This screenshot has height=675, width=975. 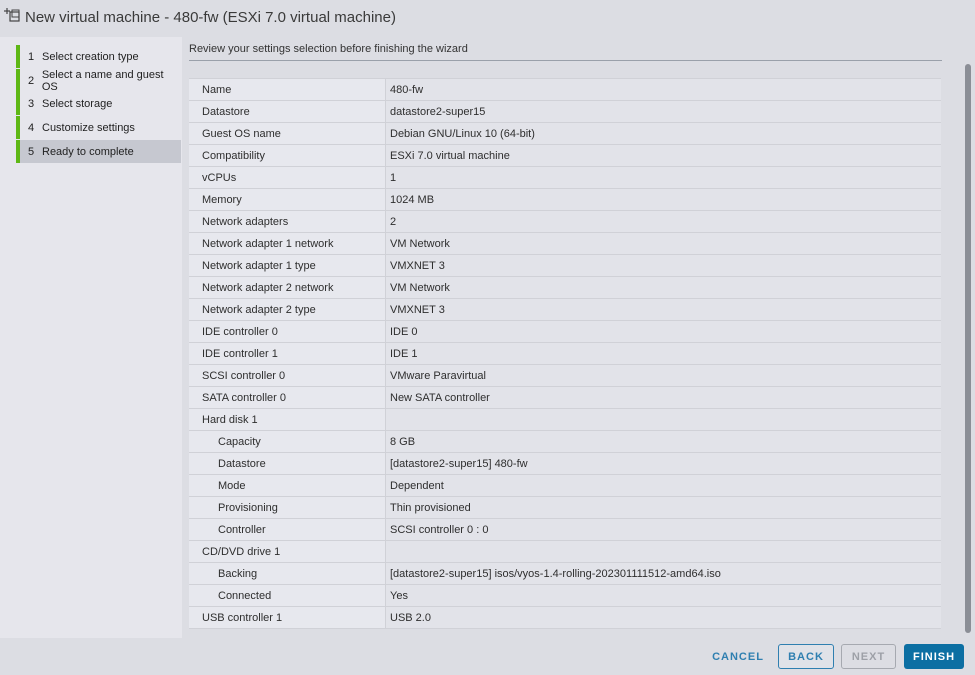 What do you see at coordinates (287, 133) in the screenshot?
I see `setting-label: Guest OS name` at bounding box center [287, 133].